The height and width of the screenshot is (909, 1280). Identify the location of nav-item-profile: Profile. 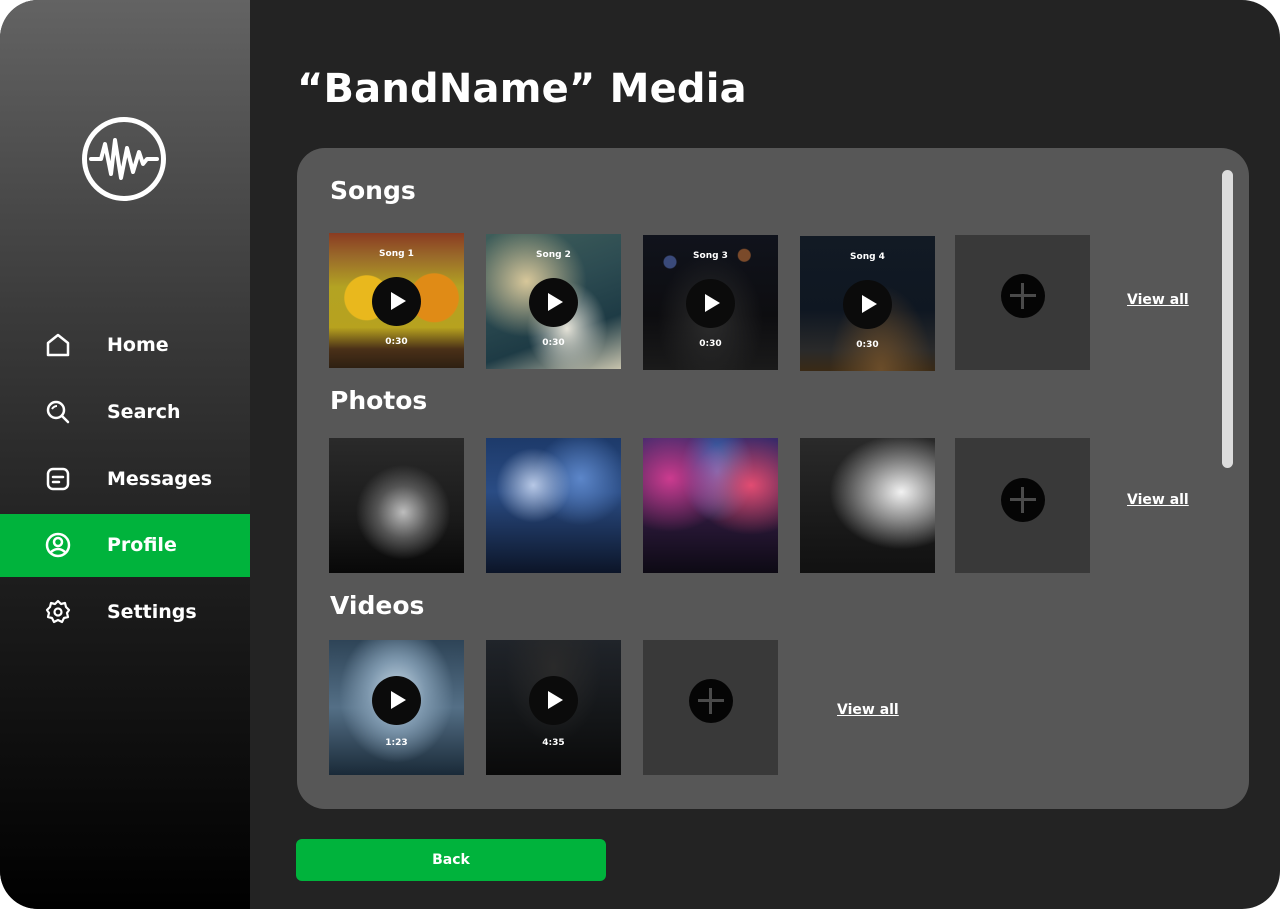
(125, 545).